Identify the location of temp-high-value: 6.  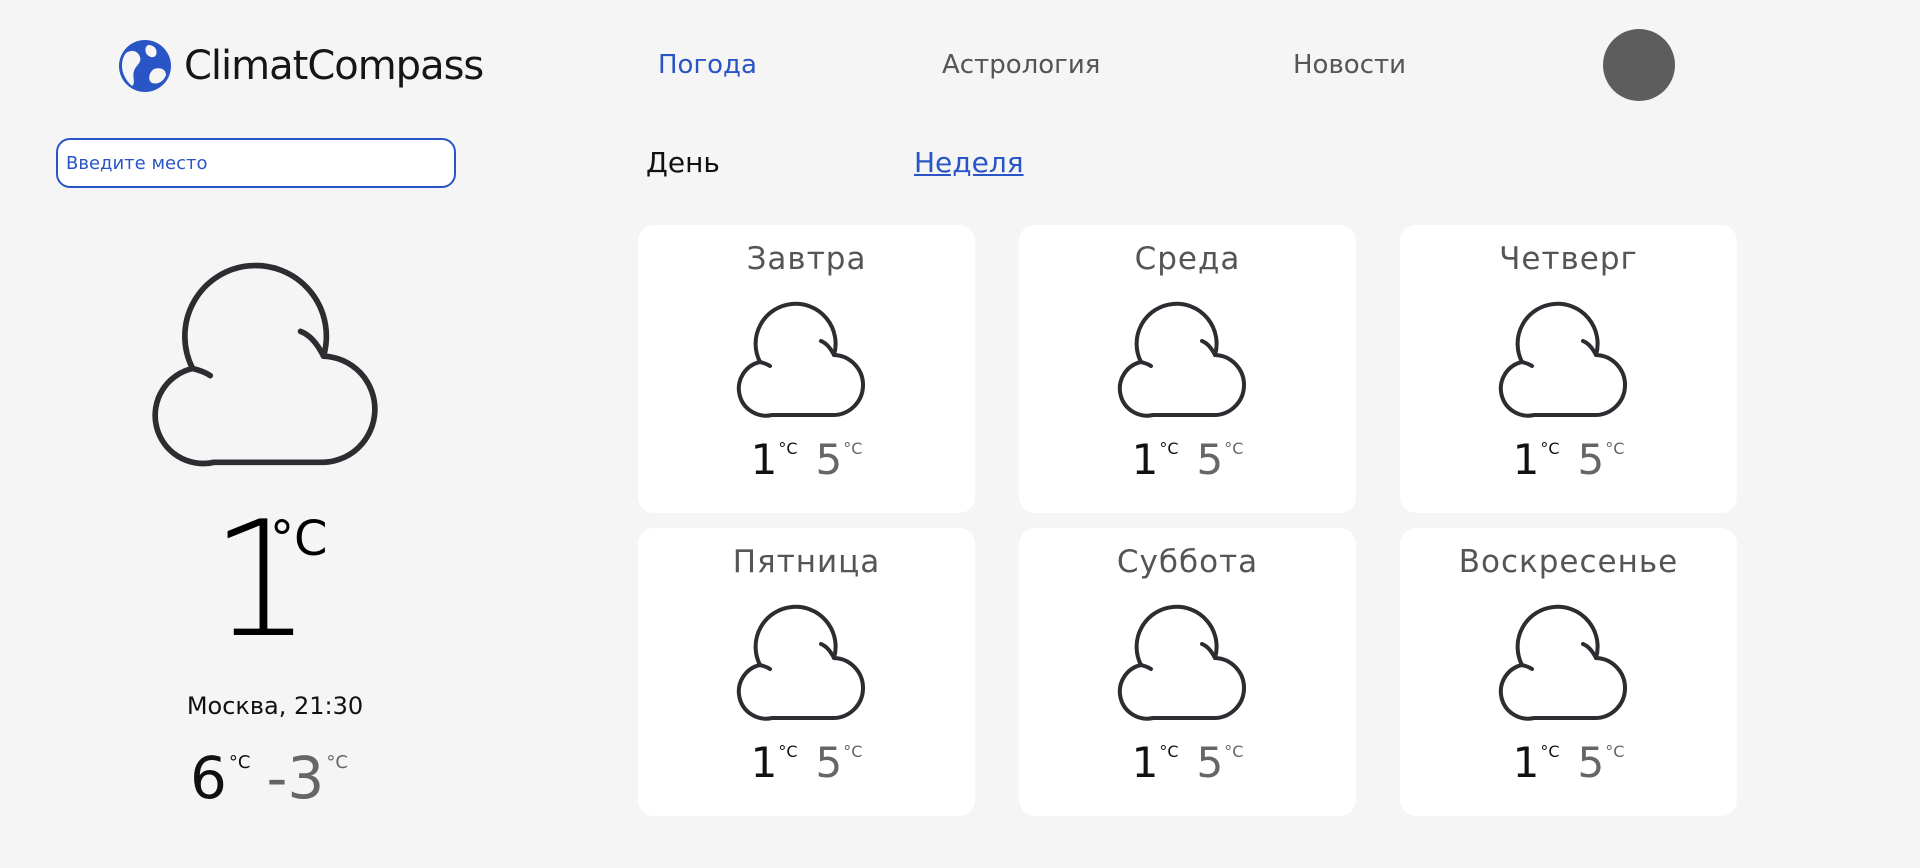
(208, 778).